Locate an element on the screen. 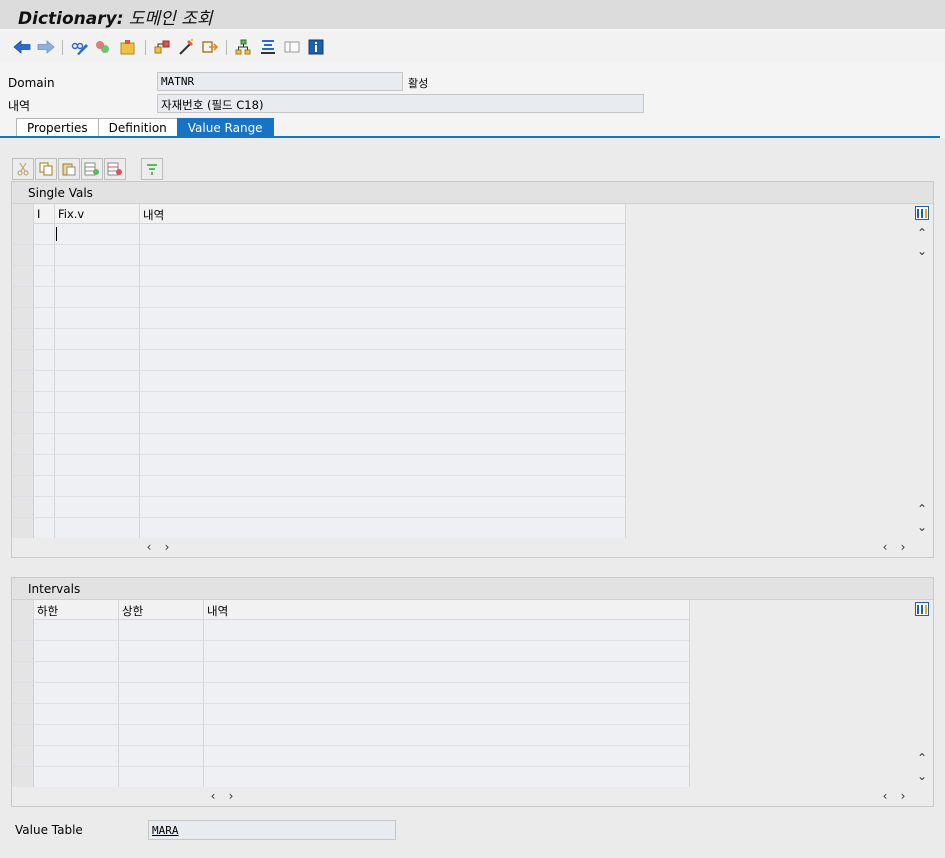  other-object-icon is located at coordinates (80, 47).